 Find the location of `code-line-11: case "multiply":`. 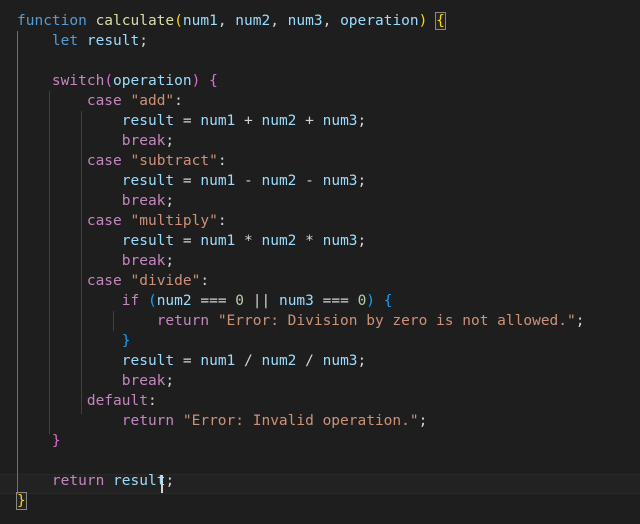

code-line-11: case "multiply": is located at coordinates (320, 221).